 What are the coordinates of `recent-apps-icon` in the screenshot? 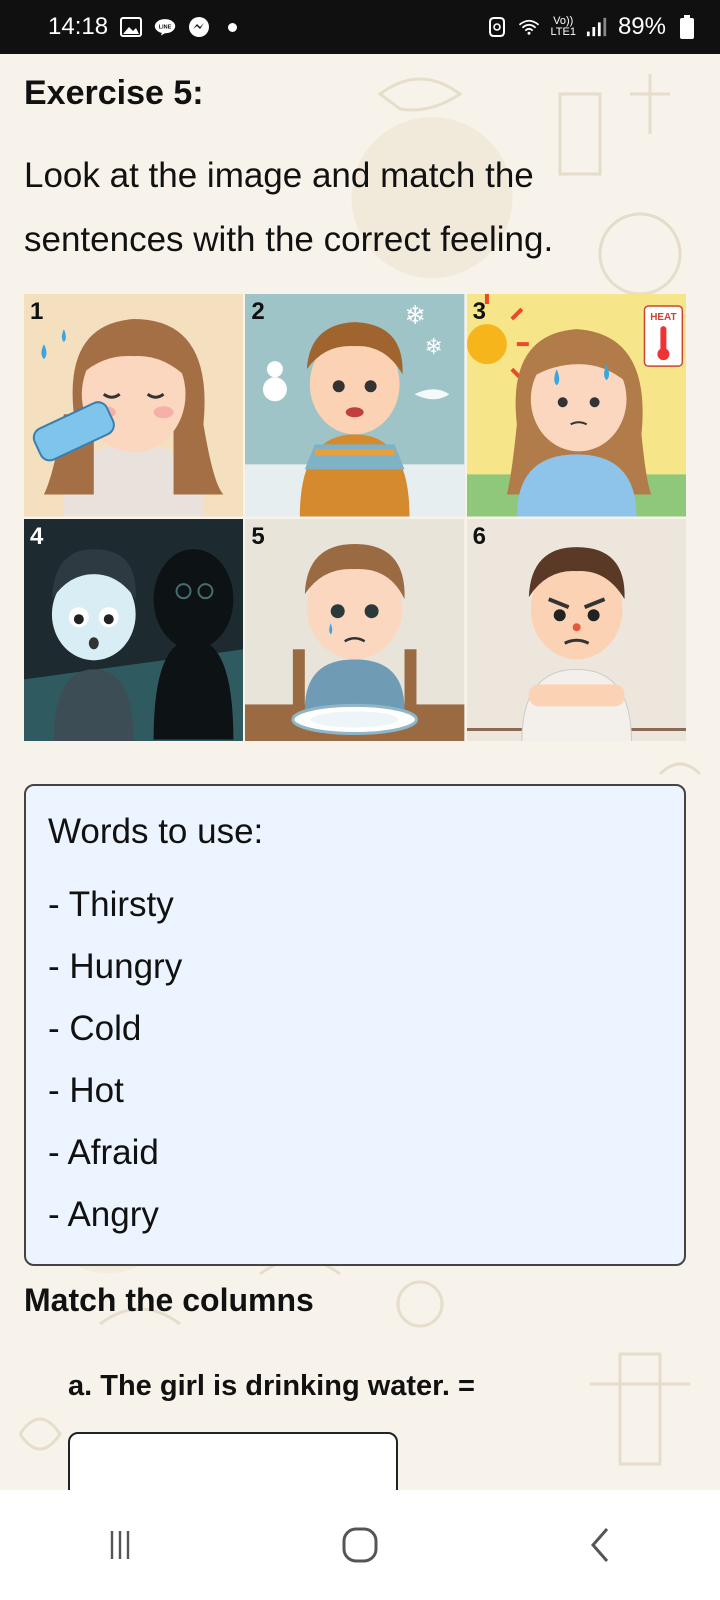 It's located at (120, 1545).